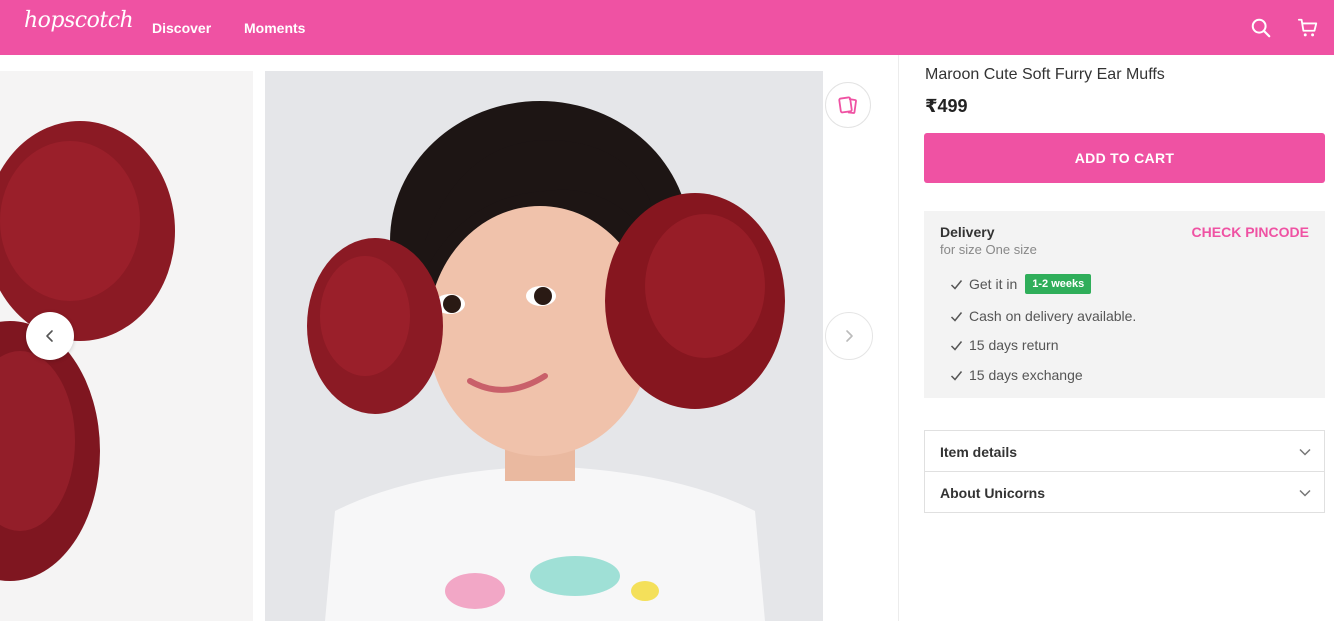 The height and width of the screenshot is (621, 1334). Describe the element at coordinates (1058, 284) in the screenshot. I see `eta-badge: 1-2 weeks` at that location.